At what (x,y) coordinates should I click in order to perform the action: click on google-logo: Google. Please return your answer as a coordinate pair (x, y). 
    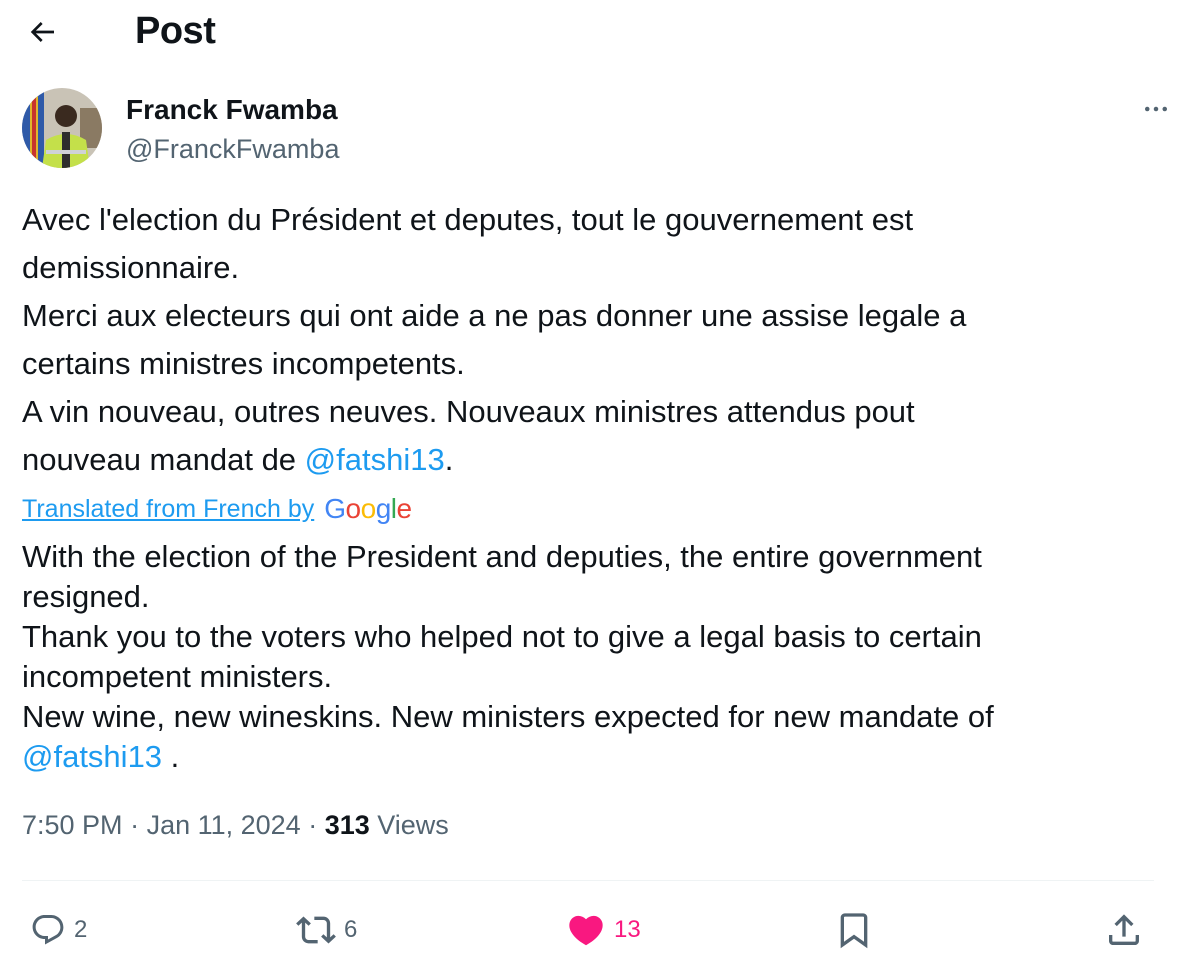
    Looking at the image, I should click on (368, 509).